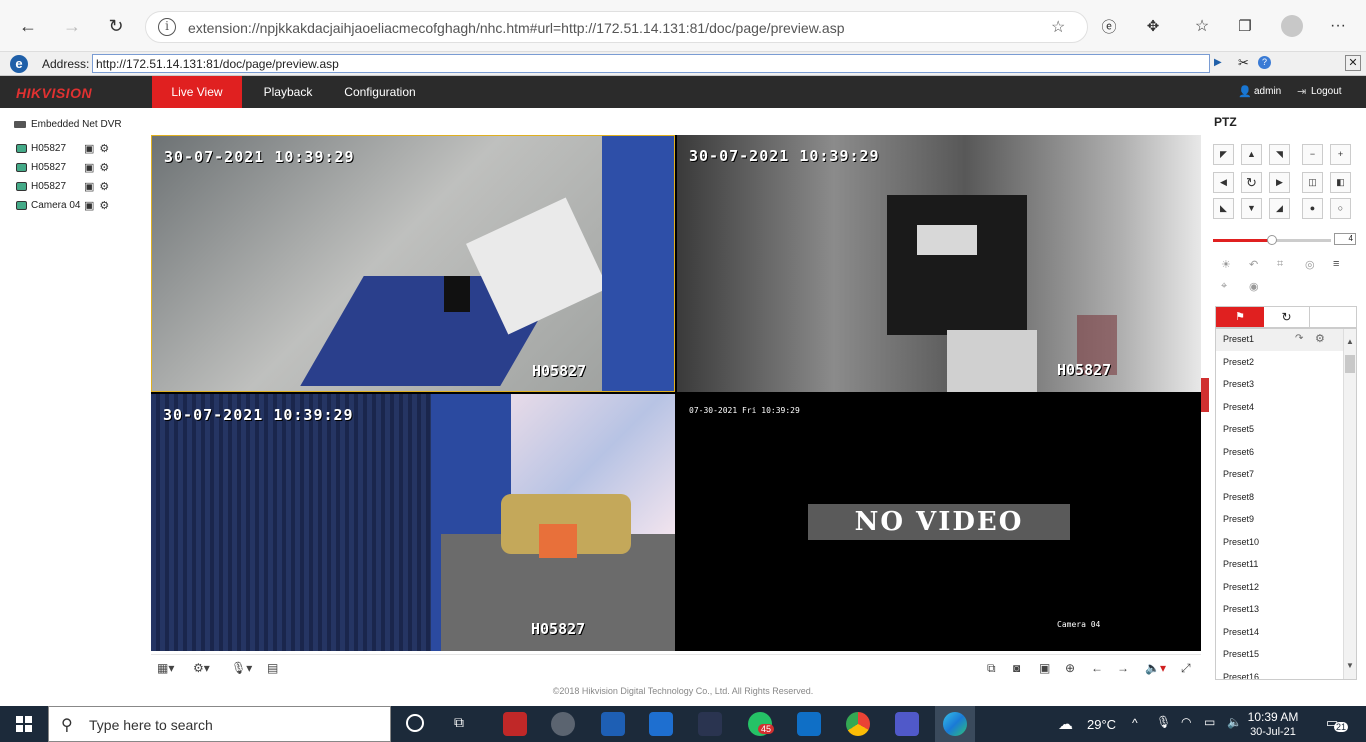  Describe the element at coordinates (1320, 338) in the screenshot. I see `set-preset-icon: ⚙` at that location.